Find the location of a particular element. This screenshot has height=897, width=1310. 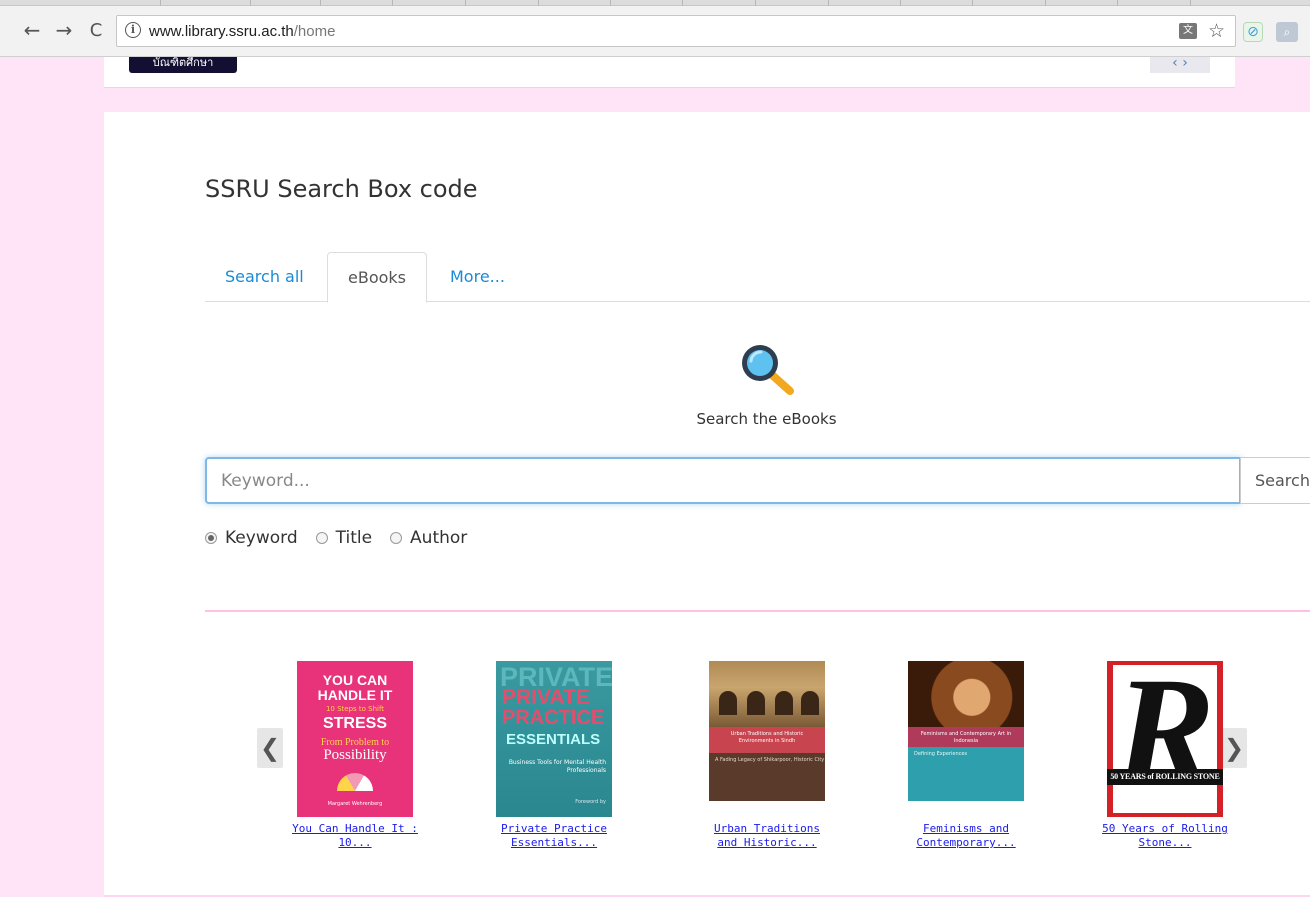

url-text: www.library.ssru.ac.th/home is located at coordinates (242, 31).